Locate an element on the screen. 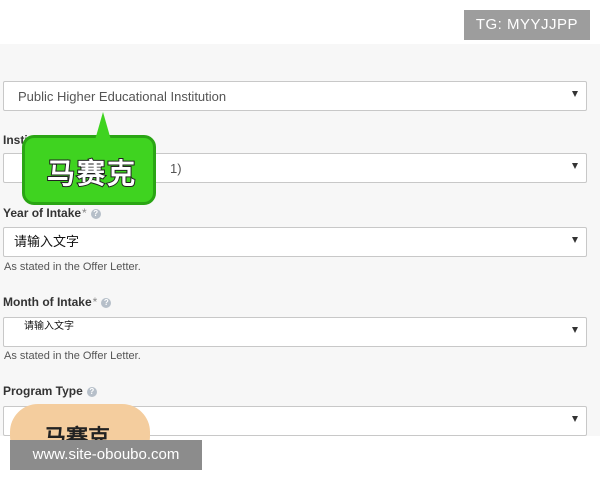 This screenshot has width=600, height=480. year-of-intake-label: Year of Intake*? is located at coordinates (52, 213).